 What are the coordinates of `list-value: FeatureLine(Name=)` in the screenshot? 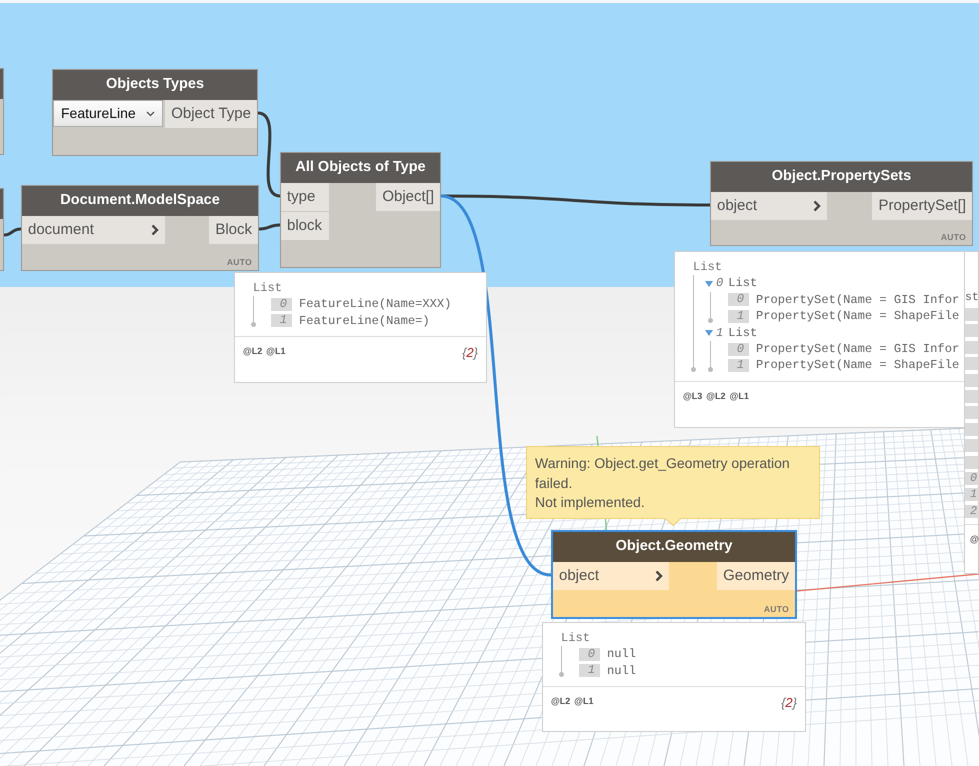 It's located at (364, 321).